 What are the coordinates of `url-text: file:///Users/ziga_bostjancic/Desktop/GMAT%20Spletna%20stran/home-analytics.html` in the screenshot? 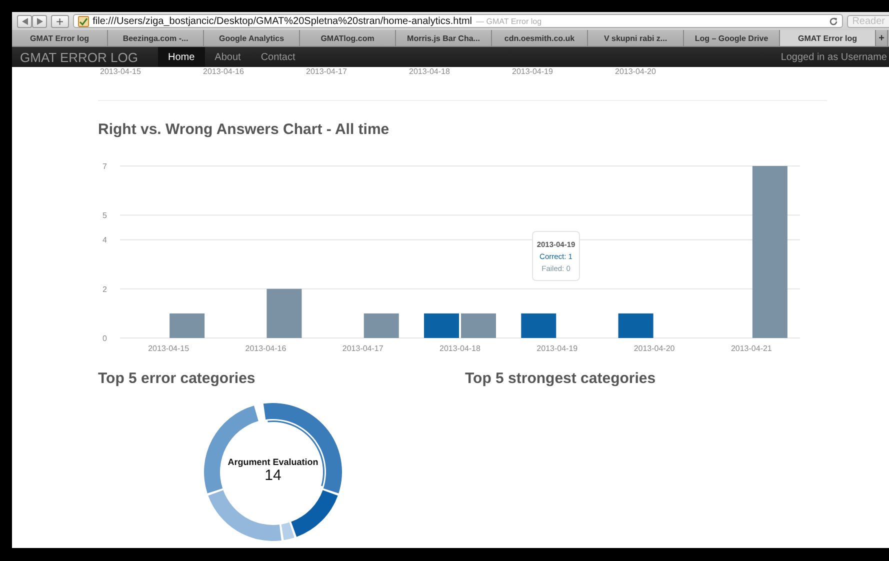 It's located at (282, 21).